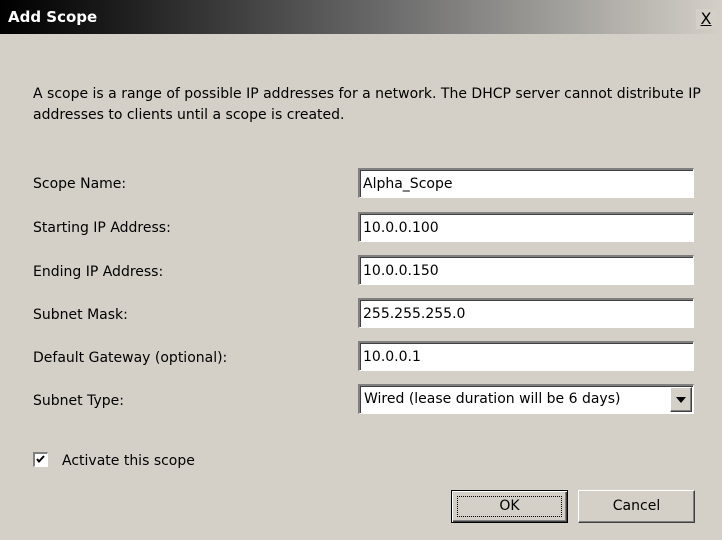 This screenshot has height=540, width=722. What do you see at coordinates (130, 358) in the screenshot?
I see `default-gateway-label: Default Gateway (optional):` at bounding box center [130, 358].